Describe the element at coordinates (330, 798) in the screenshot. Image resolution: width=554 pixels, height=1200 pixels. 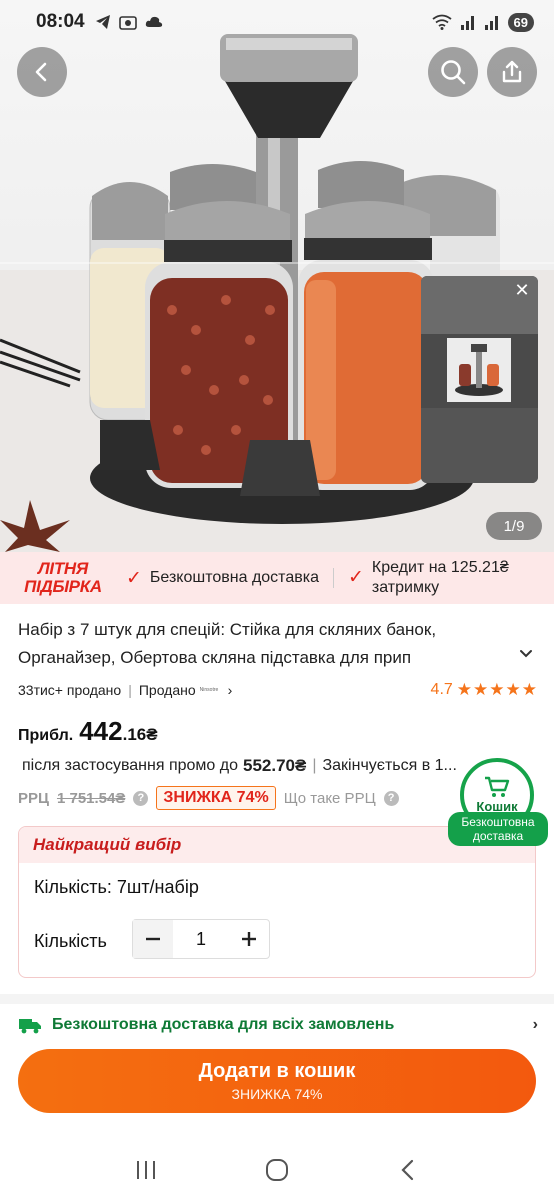
I see `what-is-rrp-link: Що таке РРЦ` at that location.